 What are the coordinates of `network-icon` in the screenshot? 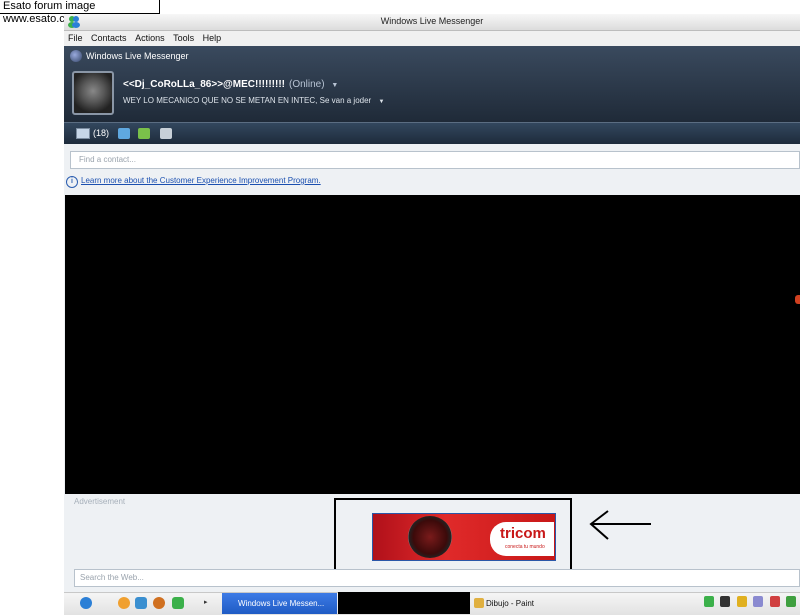 It's located at (725, 601).